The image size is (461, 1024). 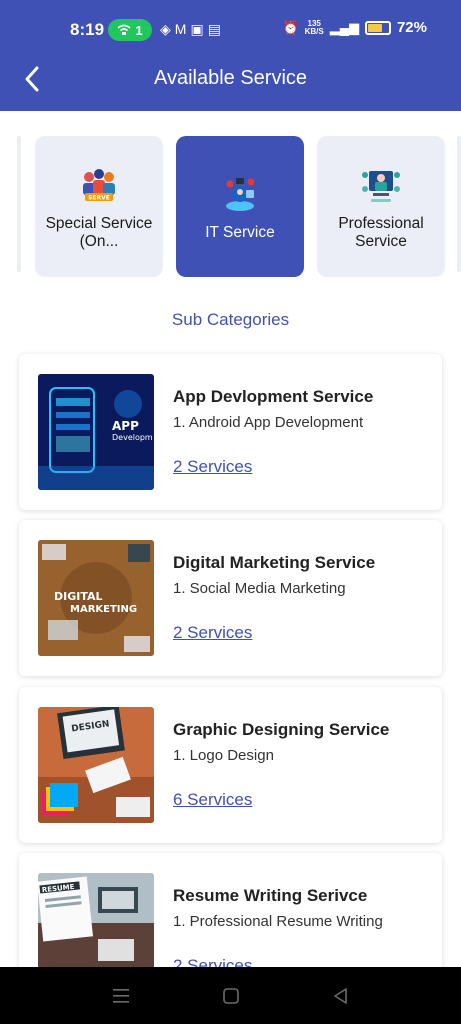 I want to click on service-image: APP Developm, so click(x=96, y=432).